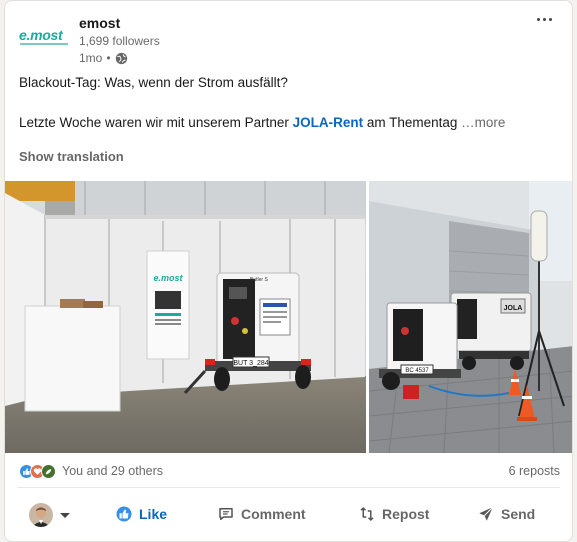 The height and width of the screenshot is (542, 577). What do you see at coordinates (412, 122) in the screenshot?
I see `post-text-after: am Thementag` at bounding box center [412, 122].